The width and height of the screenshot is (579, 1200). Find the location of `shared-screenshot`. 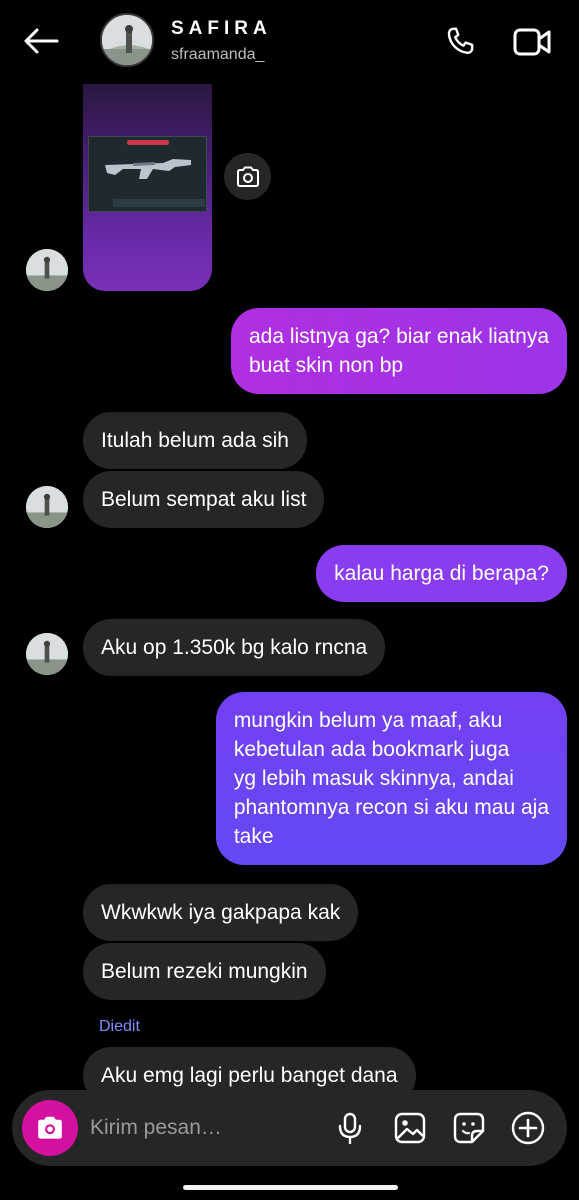

shared-screenshot is located at coordinates (147, 174).